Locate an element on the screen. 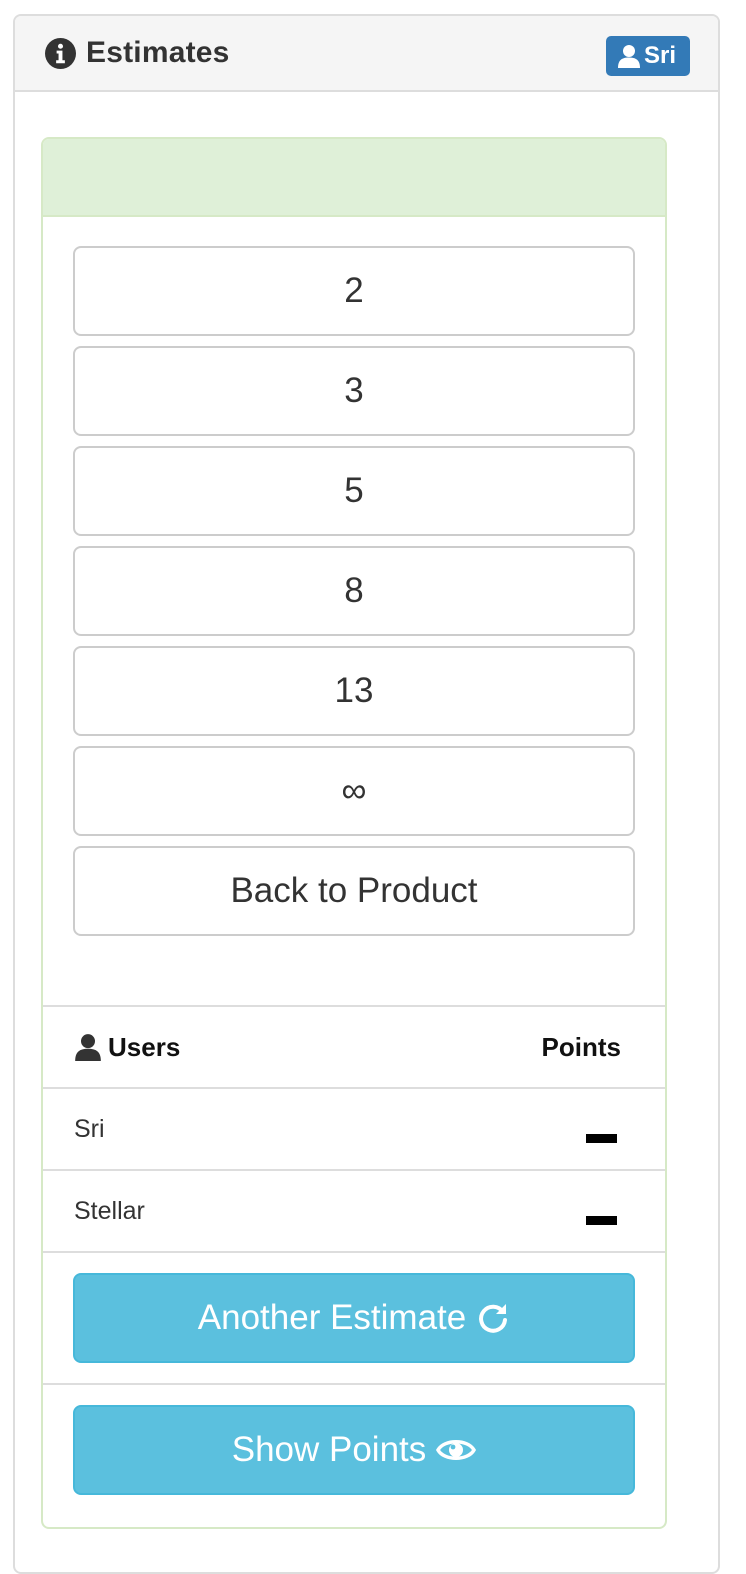 The height and width of the screenshot is (1574, 746). estimate-option-button: 2 is located at coordinates (354, 291).